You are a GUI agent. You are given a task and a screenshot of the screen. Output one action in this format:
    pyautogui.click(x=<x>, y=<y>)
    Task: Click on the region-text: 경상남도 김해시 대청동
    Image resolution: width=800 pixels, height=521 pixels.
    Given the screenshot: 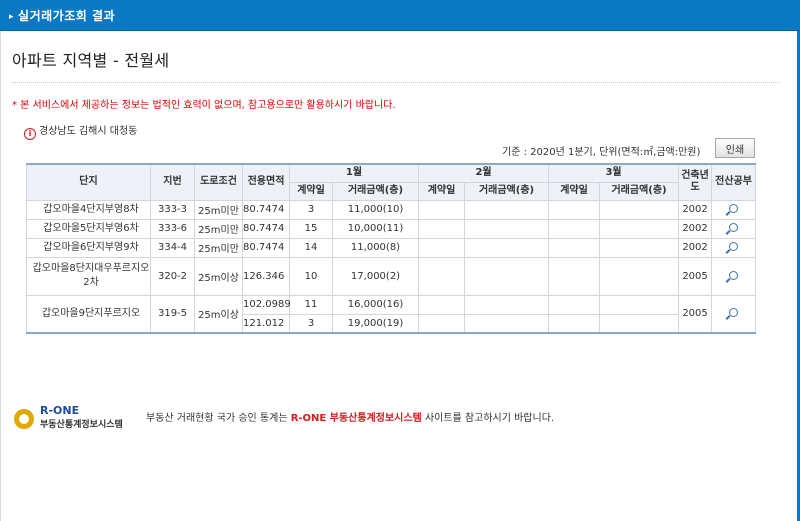 What is the action you would take?
    pyautogui.click(x=88, y=131)
    